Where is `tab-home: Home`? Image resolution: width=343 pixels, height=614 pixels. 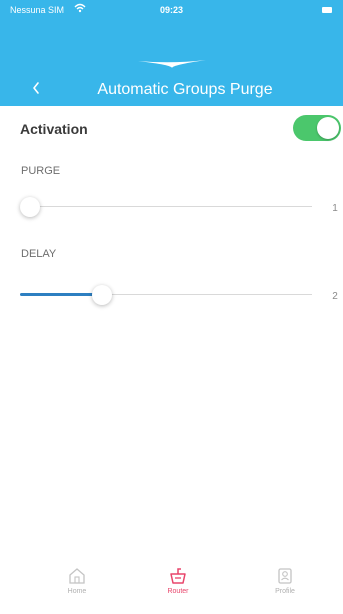
tab-home: Home is located at coordinates (77, 589).